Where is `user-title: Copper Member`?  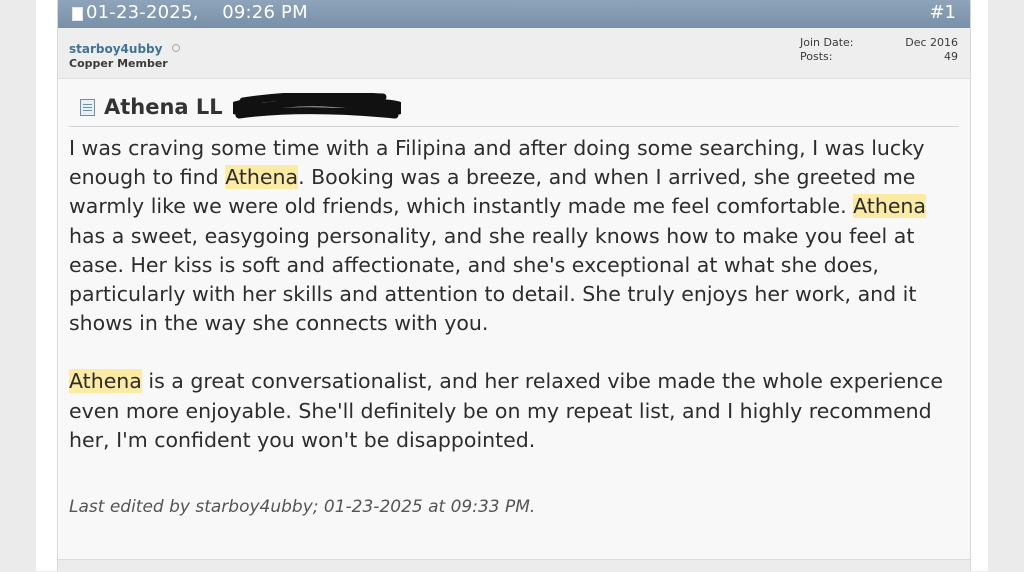
user-title: Copper Member is located at coordinates (118, 63).